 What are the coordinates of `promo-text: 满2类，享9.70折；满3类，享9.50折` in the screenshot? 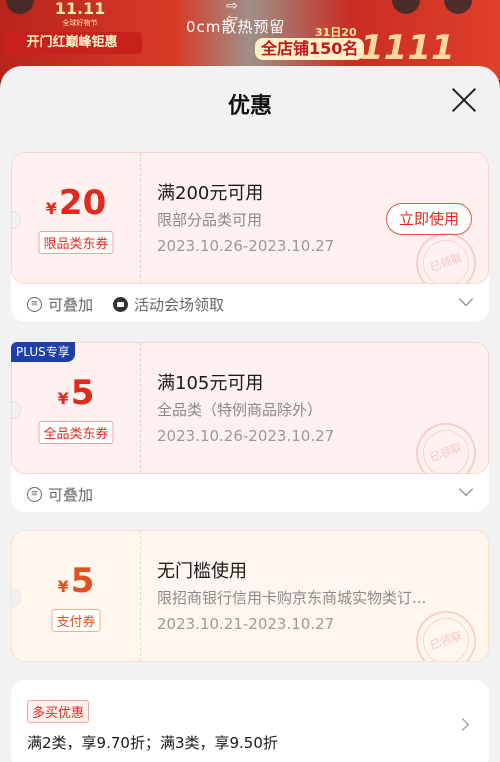 It's located at (152, 743).